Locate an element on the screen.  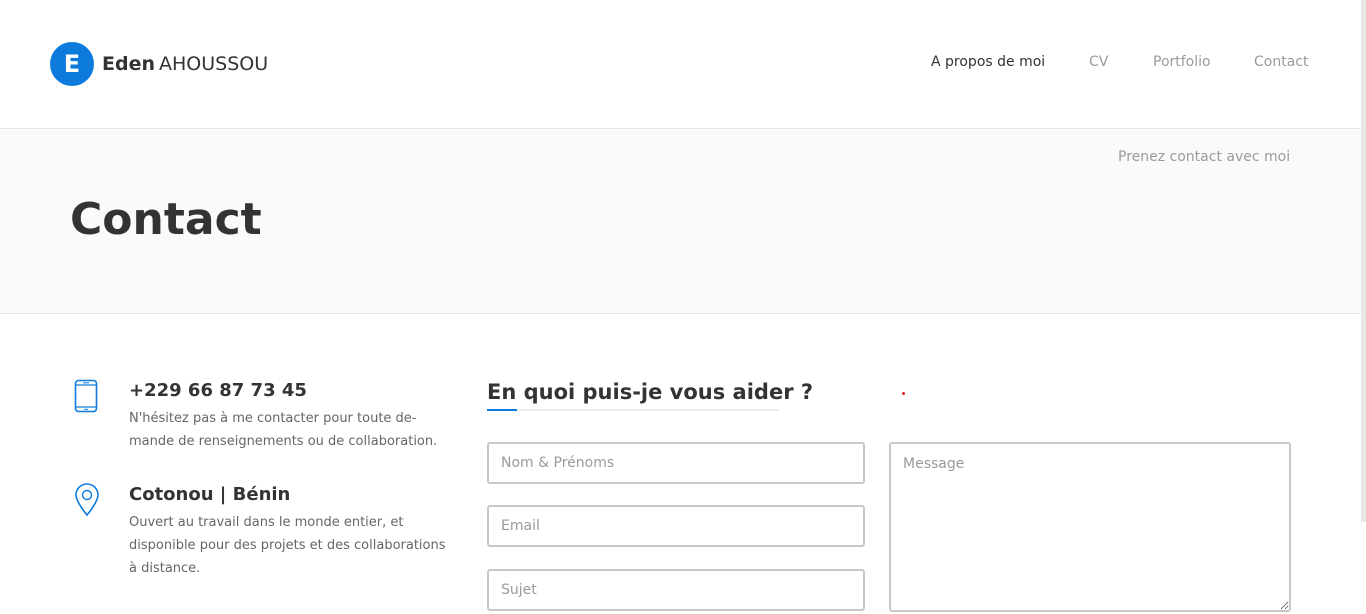
form-heading: En quoi puis-je vous aider ? is located at coordinates (650, 392).